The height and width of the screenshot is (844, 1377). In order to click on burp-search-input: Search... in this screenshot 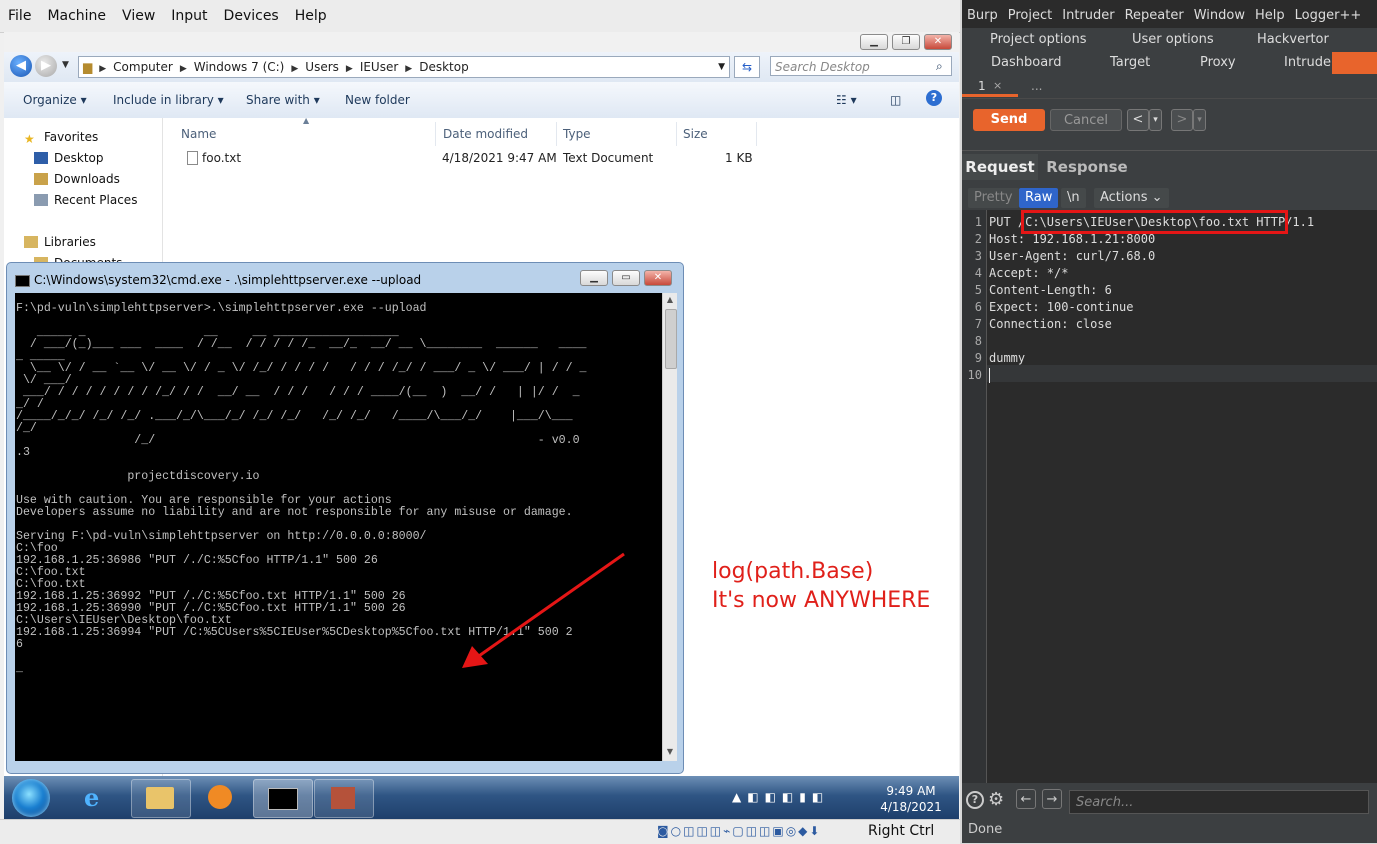, I will do `click(1219, 802)`.